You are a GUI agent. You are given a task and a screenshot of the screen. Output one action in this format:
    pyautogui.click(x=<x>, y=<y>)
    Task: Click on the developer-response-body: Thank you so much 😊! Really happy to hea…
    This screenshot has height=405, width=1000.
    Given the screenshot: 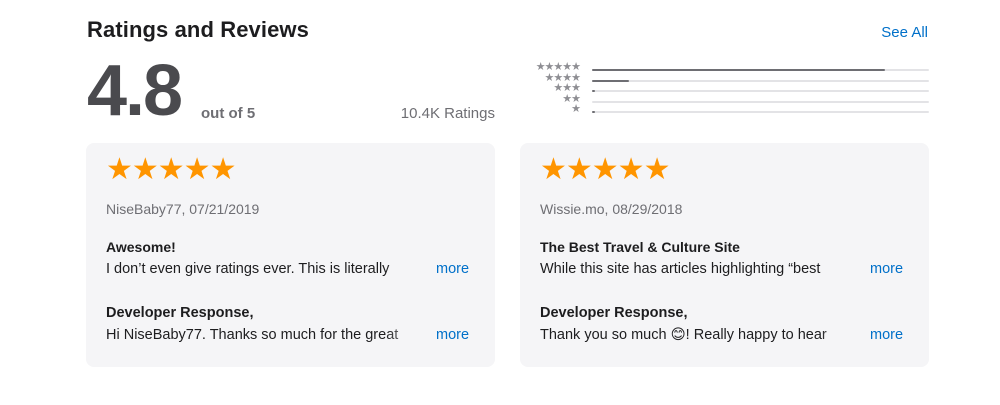 What is the action you would take?
    pyautogui.click(x=725, y=336)
    